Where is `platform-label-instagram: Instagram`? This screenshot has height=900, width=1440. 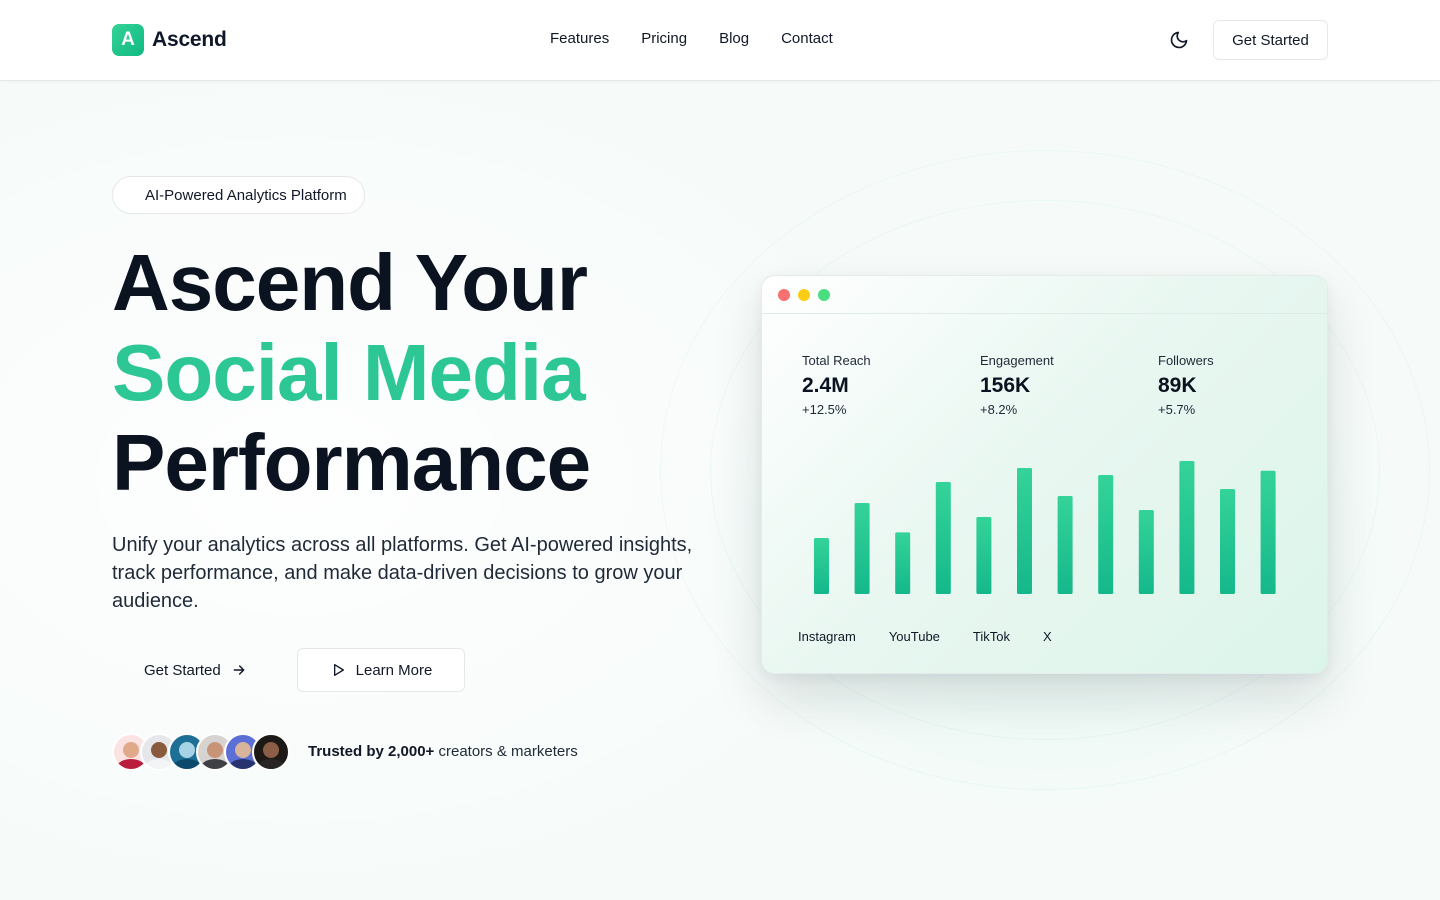
platform-label-instagram: Instagram is located at coordinates (827, 636).